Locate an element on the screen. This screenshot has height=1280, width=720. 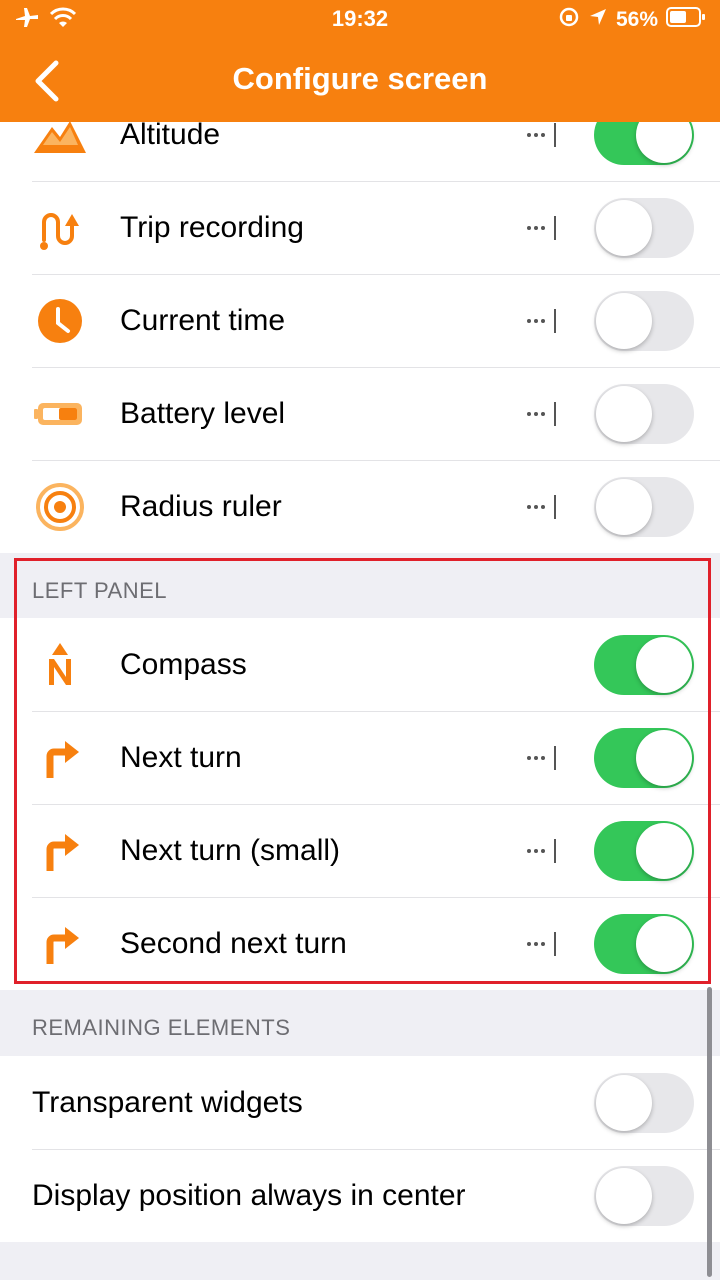
list-item-label: Transparent widgets is located at coordinates (167, 1102).